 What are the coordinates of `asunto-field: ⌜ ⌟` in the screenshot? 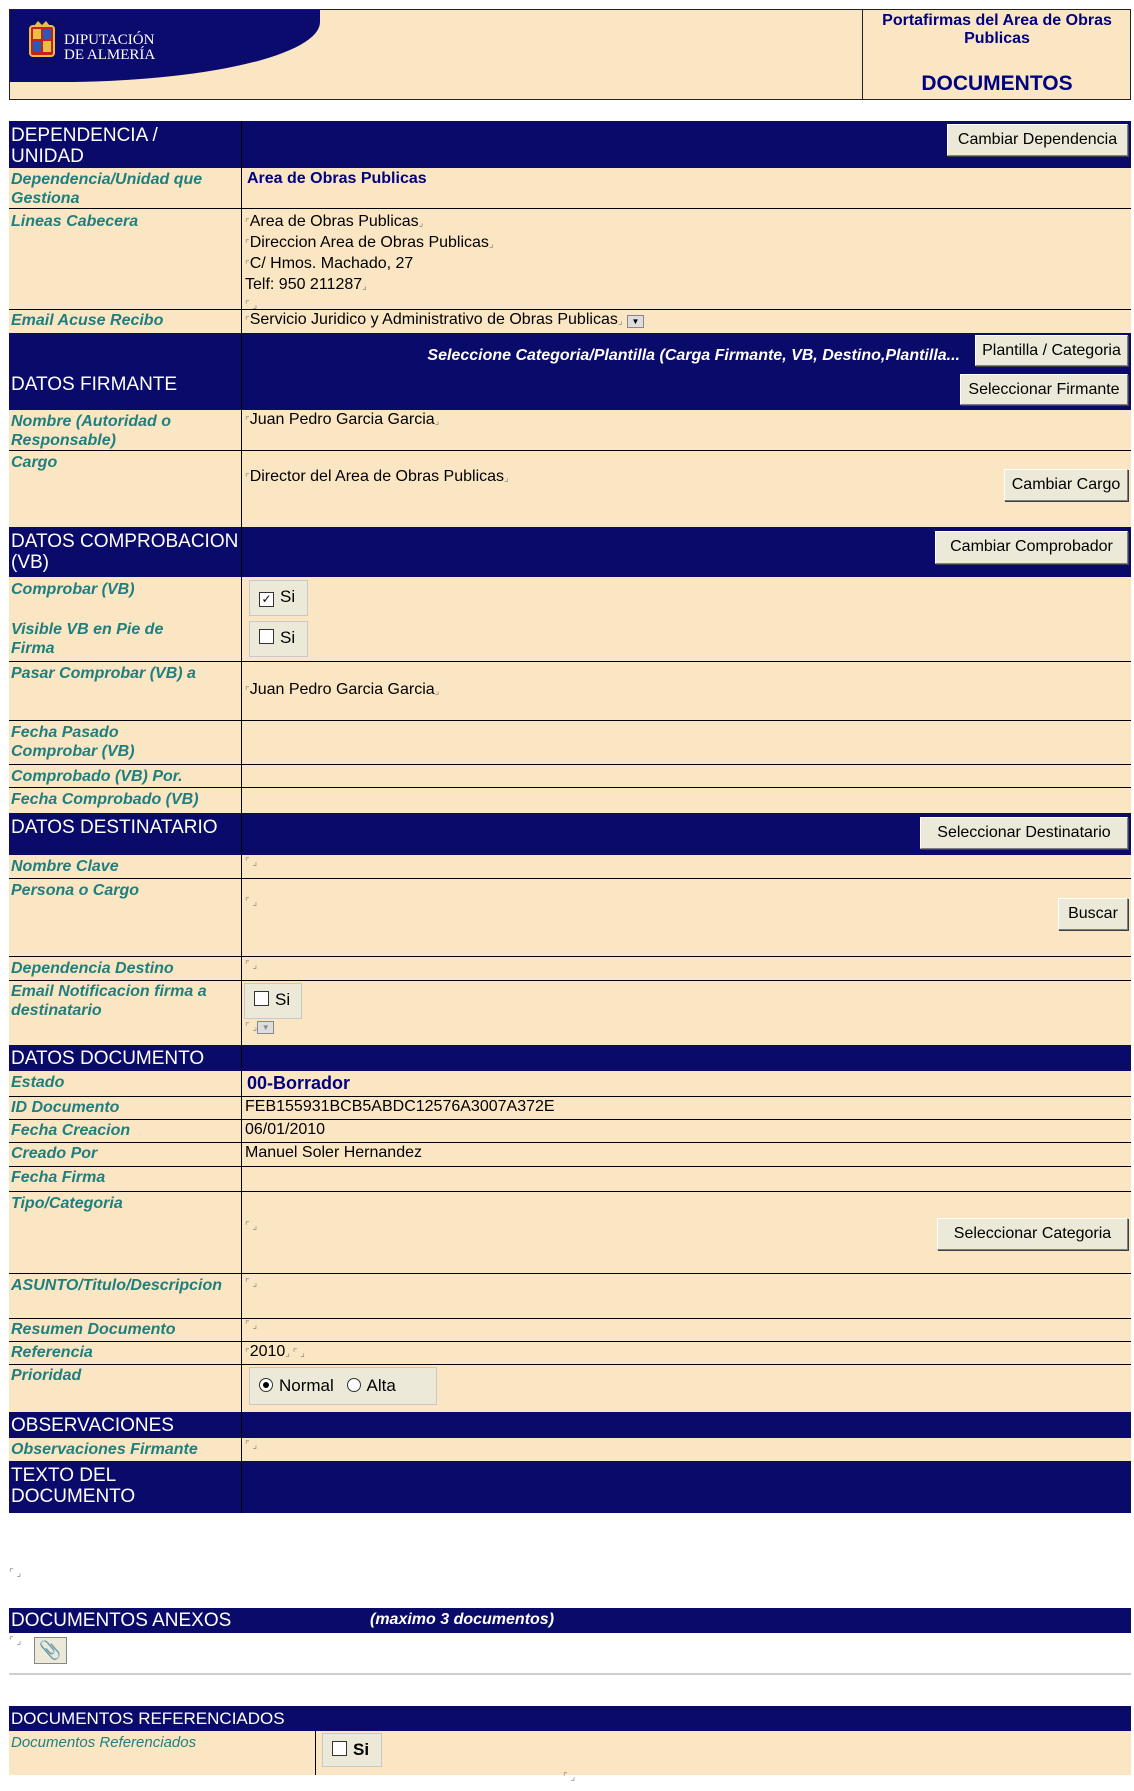 It's located at (251, 1283).